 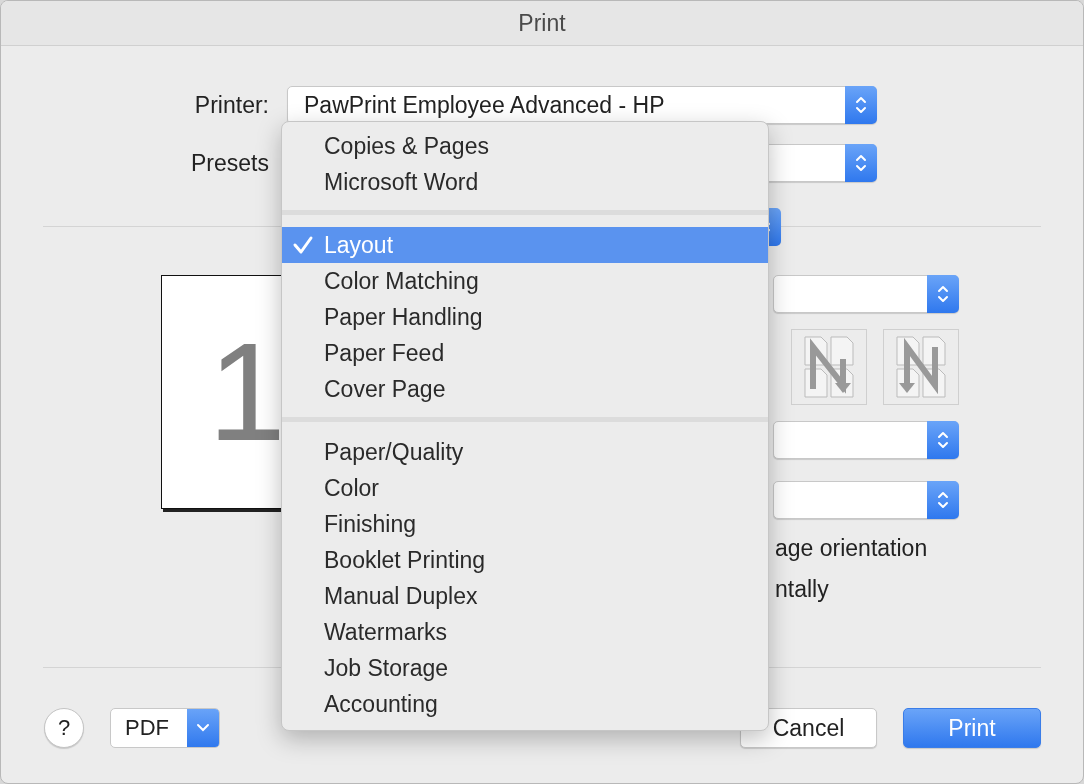 What do you see at coordinates (802, 589) in the screenshot?
I see `option-label: ntally` at bounding box center [802, 589].